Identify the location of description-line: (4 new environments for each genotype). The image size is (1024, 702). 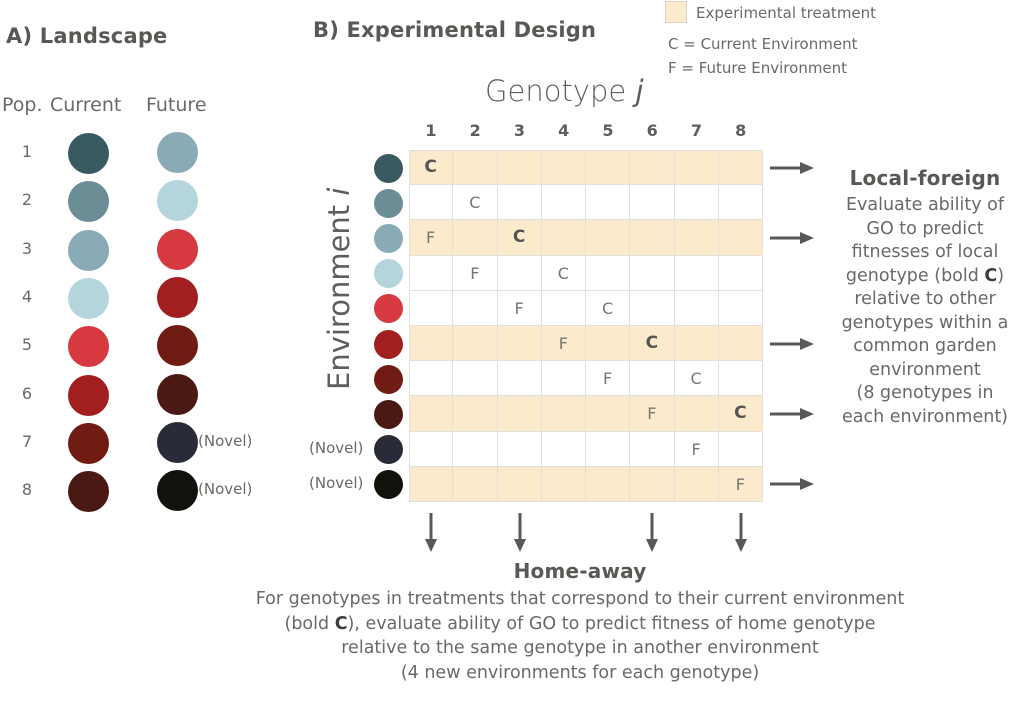
(580, 672).